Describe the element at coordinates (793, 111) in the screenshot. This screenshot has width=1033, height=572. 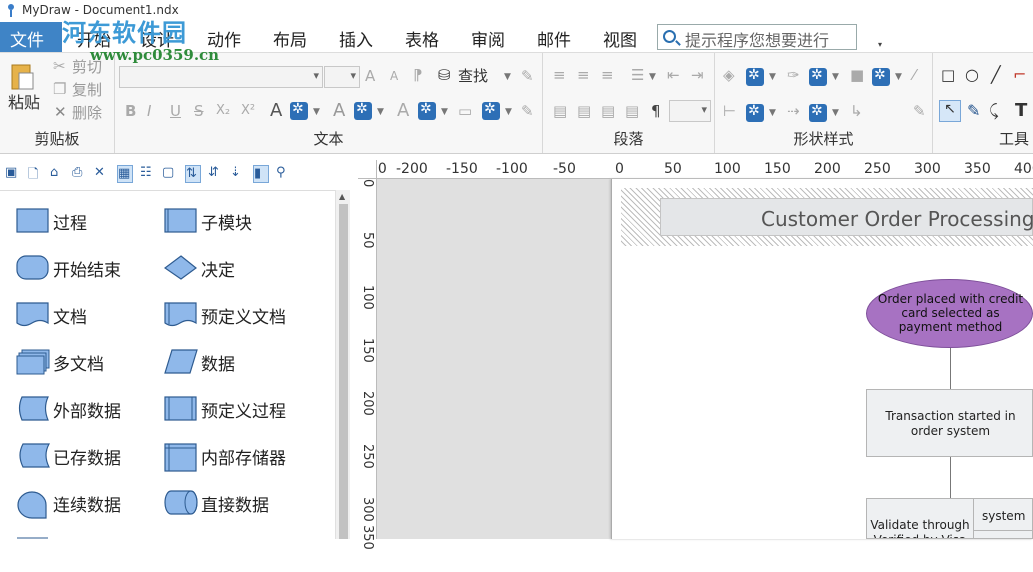
I see `end-arrow-icon: ⇢` at that location.